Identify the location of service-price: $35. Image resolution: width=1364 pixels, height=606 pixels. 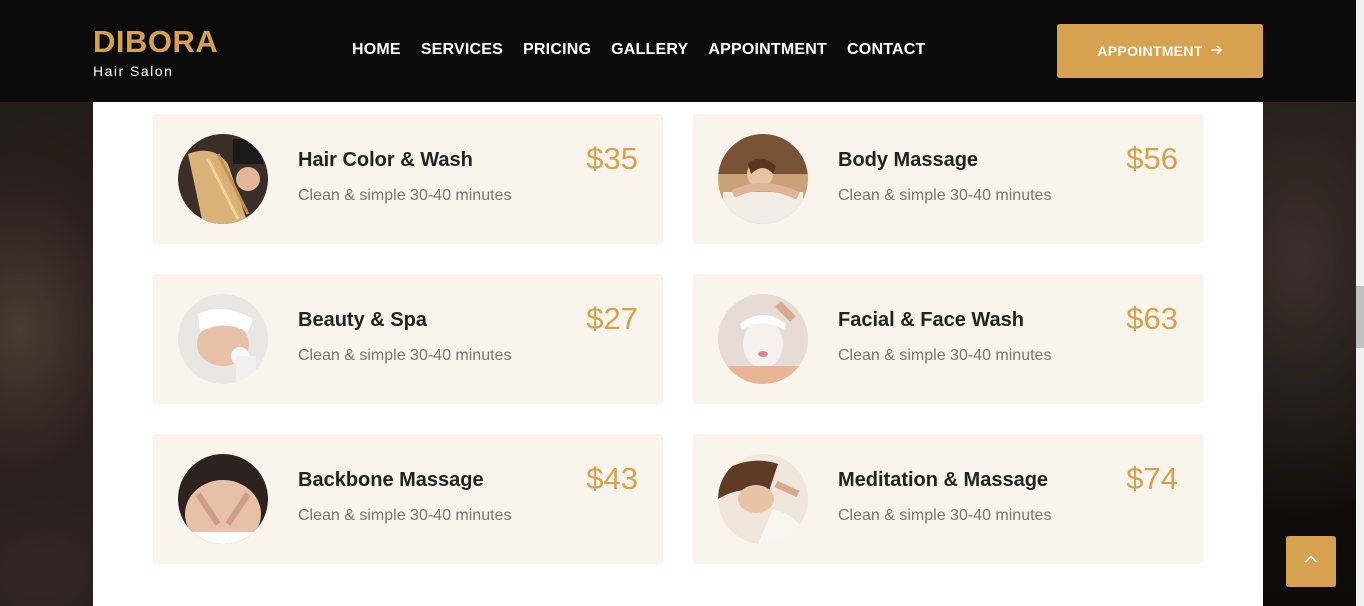
(612, 158).